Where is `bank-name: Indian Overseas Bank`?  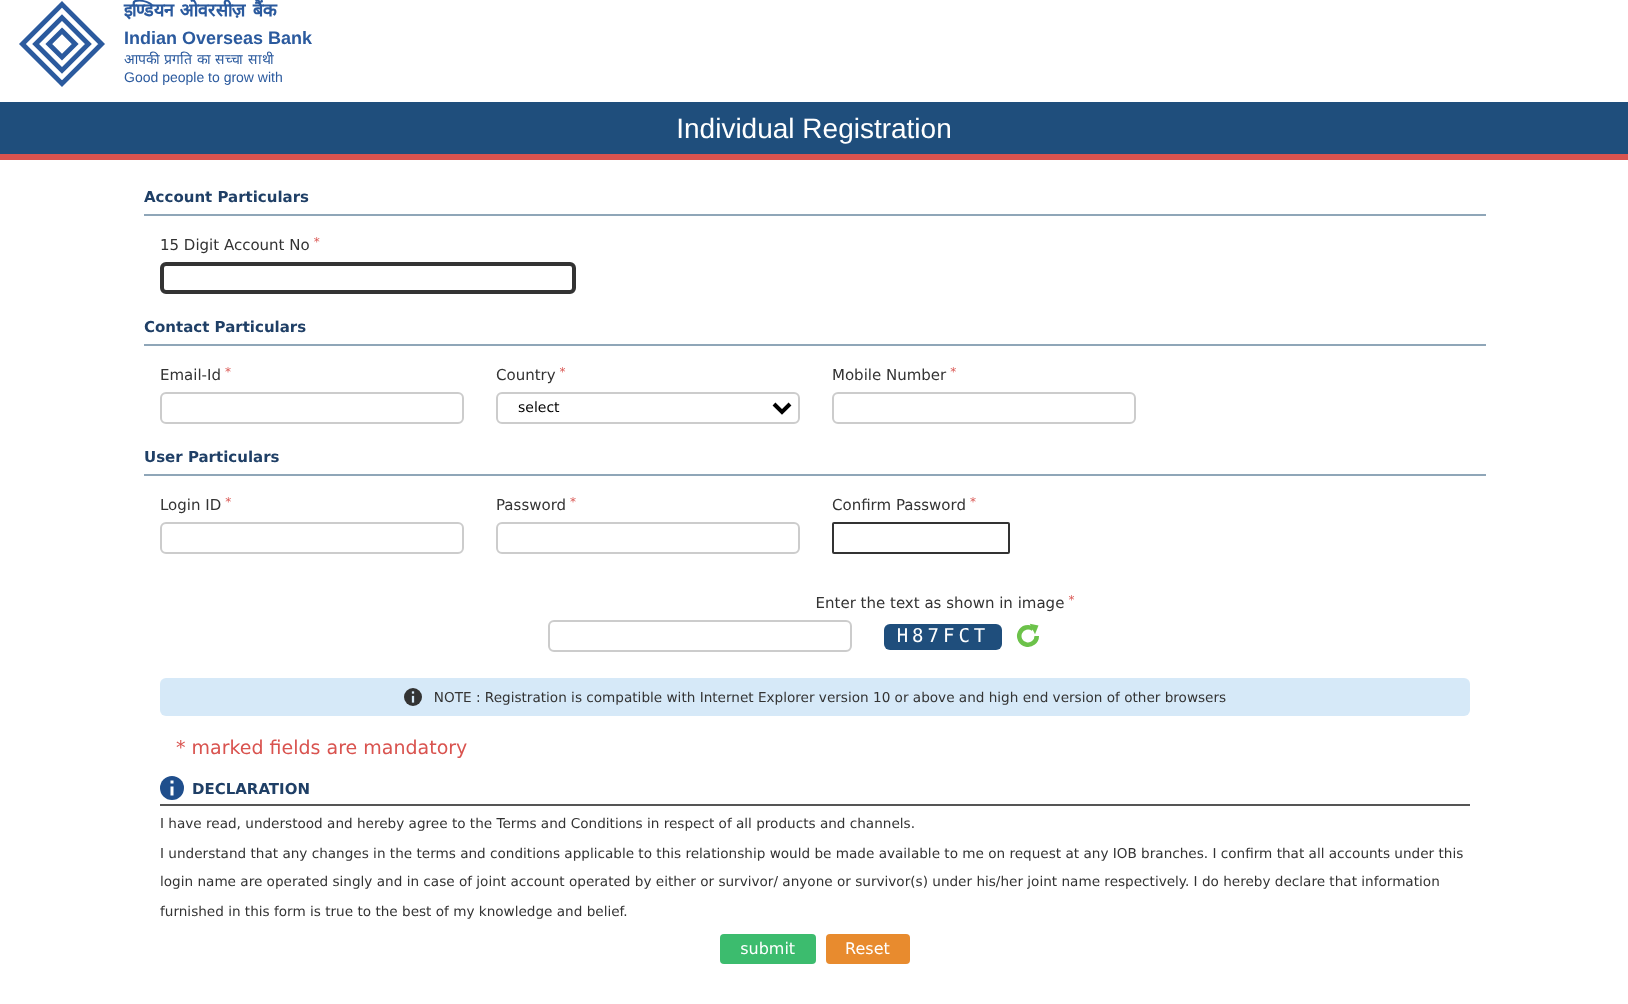 bank-name: Indian Overseas Bank is located at coordinates (218, 38).